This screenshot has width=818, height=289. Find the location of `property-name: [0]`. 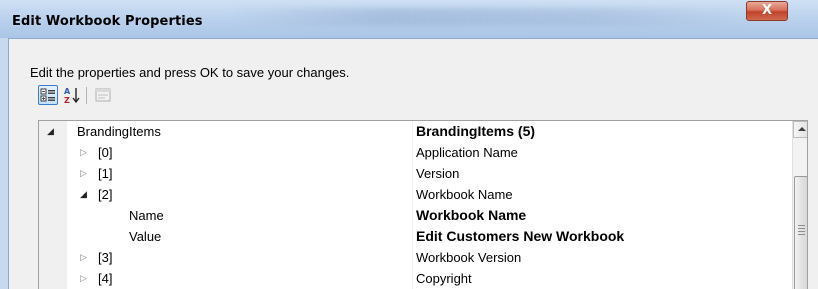

property-name: [0] is located at coordinates (105, 152).